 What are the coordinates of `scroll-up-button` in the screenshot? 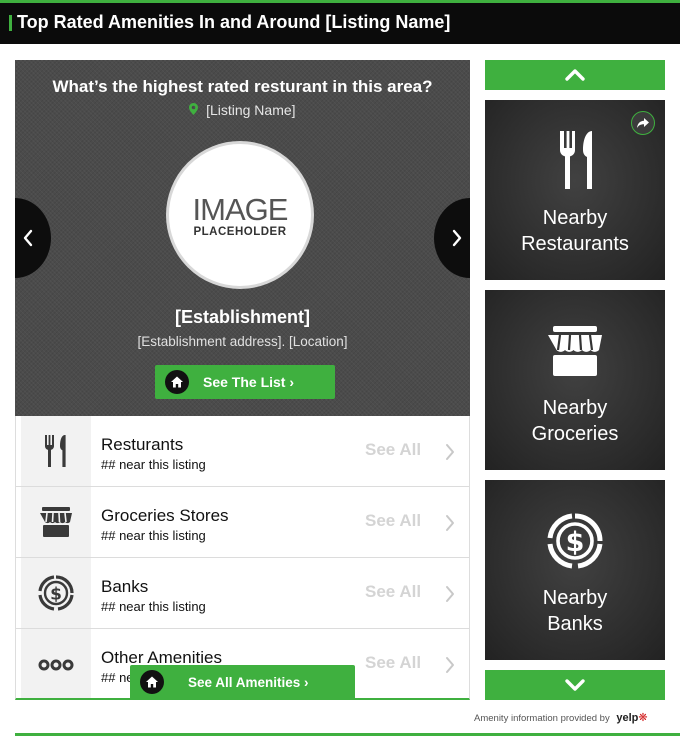 It's located at (575, 75).